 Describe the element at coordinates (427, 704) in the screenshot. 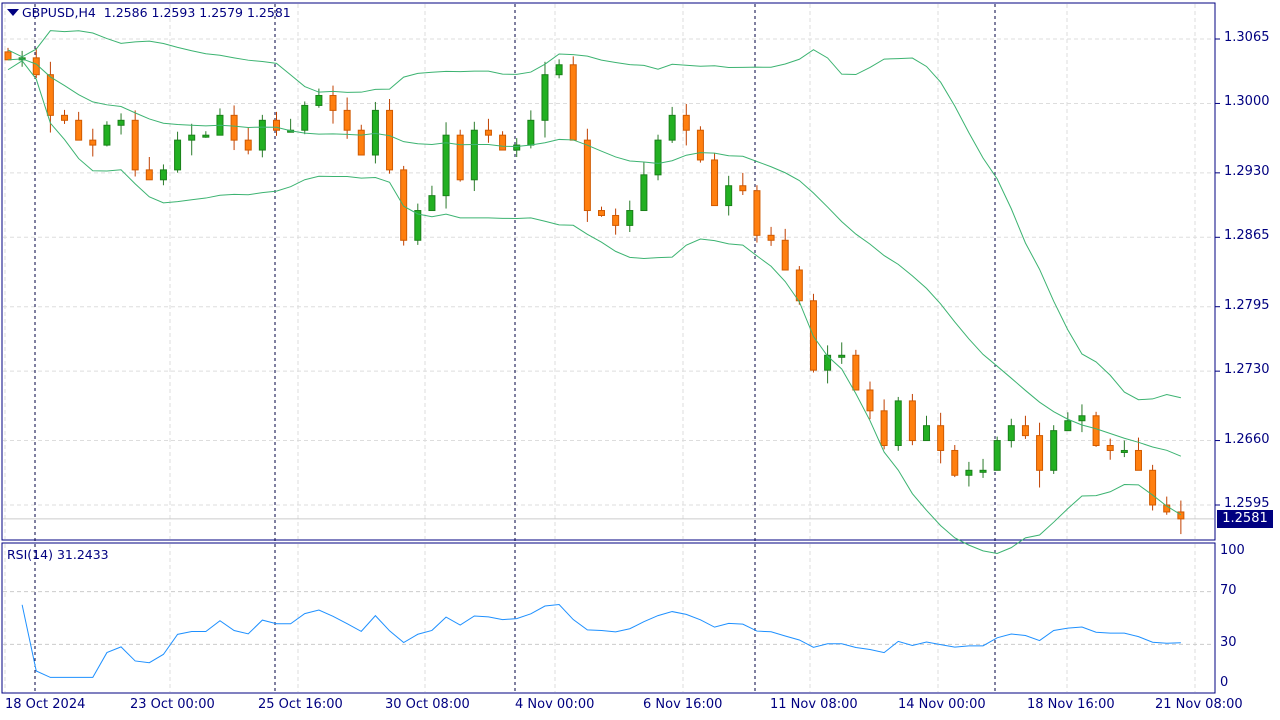

I see `time-tick-label: 30 Oct 08:00` at that location.